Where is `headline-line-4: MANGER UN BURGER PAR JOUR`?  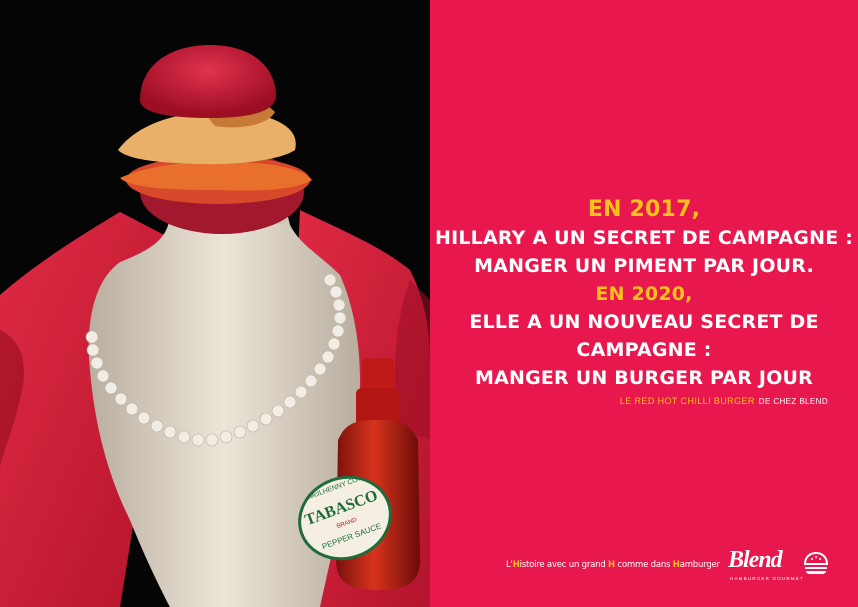
headline-line-4: MANGER UN BURGER PAR JOUR is located at coordinates (644, 378).